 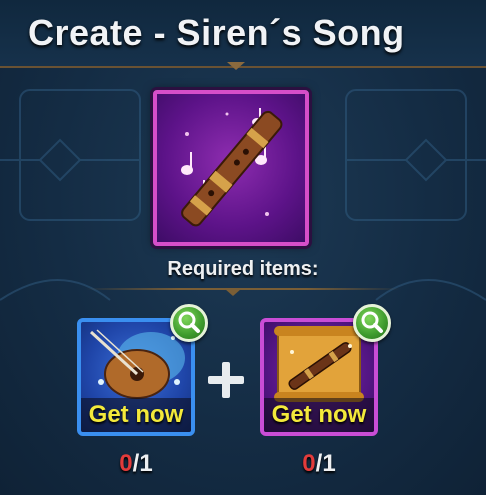 What do you see at coordinates (243, 289) in the screenshot?
I see `divider` at bounding box center [243, 289].